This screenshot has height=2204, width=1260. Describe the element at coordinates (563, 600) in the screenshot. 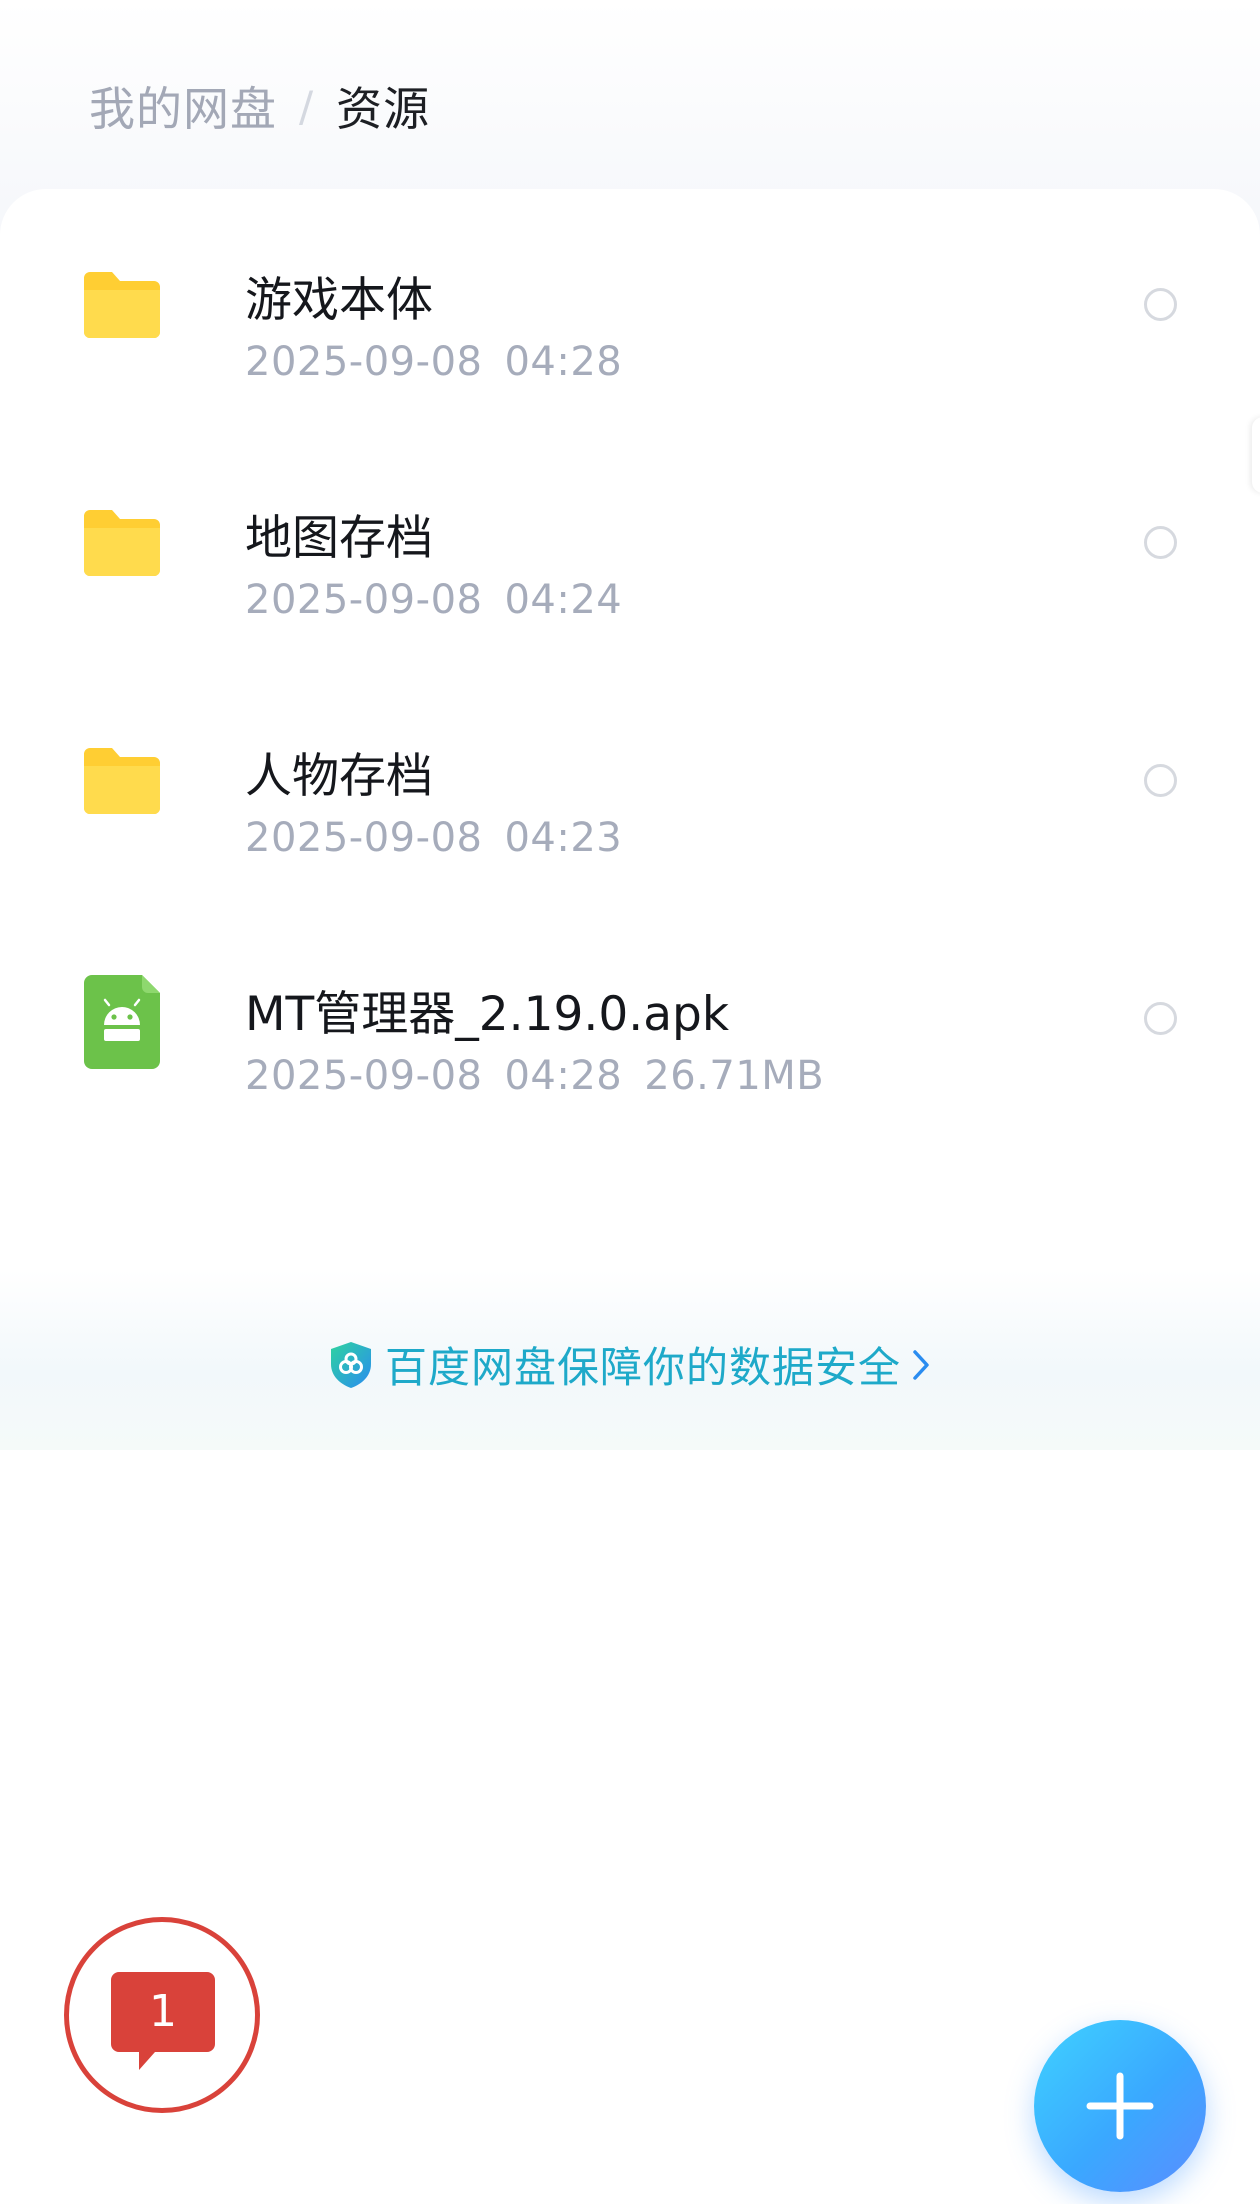

I see `file-time: 04:24` at that location.